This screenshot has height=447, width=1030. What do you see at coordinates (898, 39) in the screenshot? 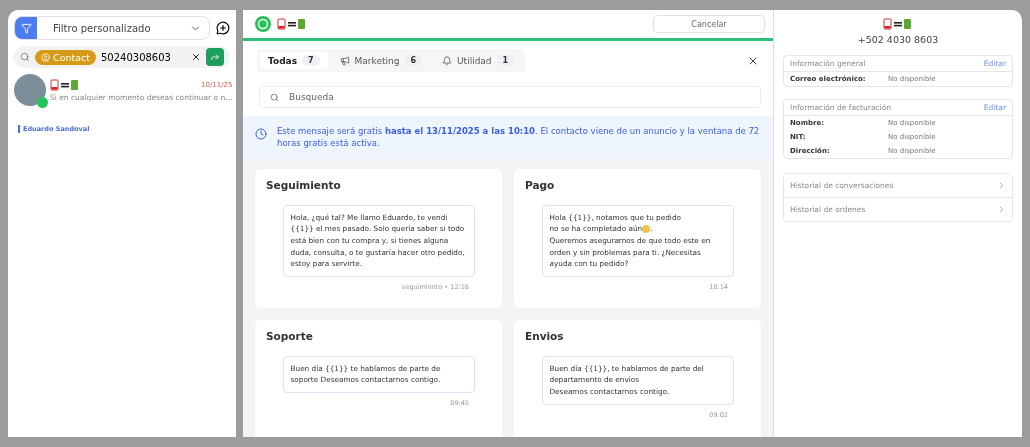
I see `contact-phone: +502 4030 8603` at bounding box center [898, 39].